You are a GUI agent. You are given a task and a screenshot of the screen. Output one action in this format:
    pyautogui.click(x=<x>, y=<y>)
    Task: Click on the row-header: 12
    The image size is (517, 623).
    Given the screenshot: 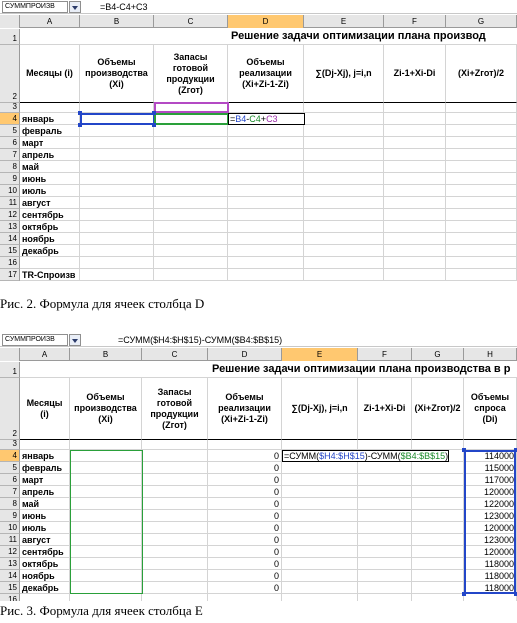 What is the action you would take?
    pyautogui.click(x=10, y=215)
    